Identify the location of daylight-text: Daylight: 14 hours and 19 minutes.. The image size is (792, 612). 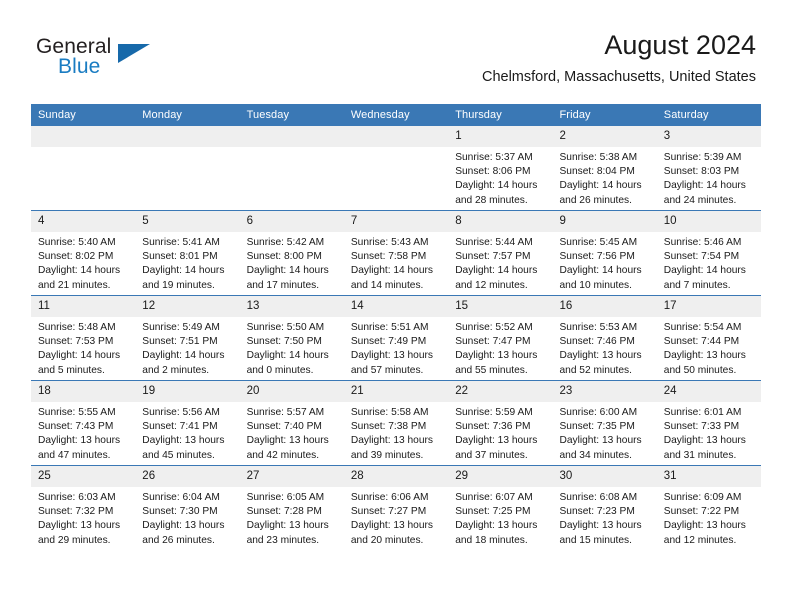
(183, 278).